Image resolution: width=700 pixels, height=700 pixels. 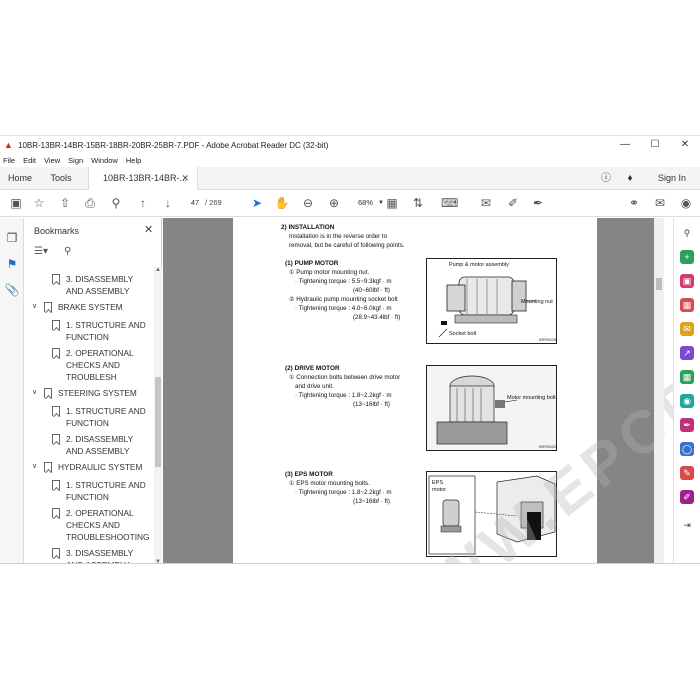 I want to click on drive-text-3: · Tightening torque : 1.8~2.2kgf · m, so click(x=343, y=395).